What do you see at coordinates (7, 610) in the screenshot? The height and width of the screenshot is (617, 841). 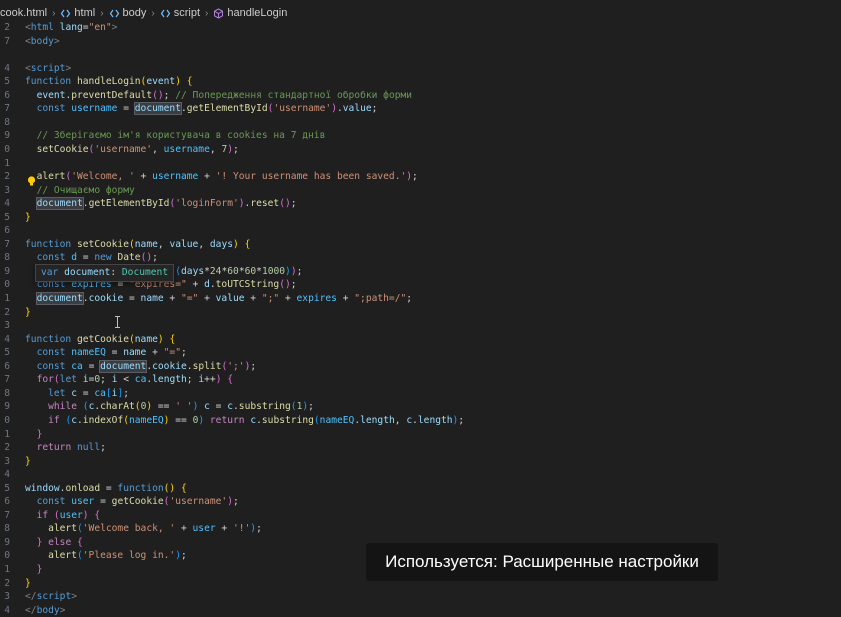 I see `line-number: 4` at bounding box center [7, 610].